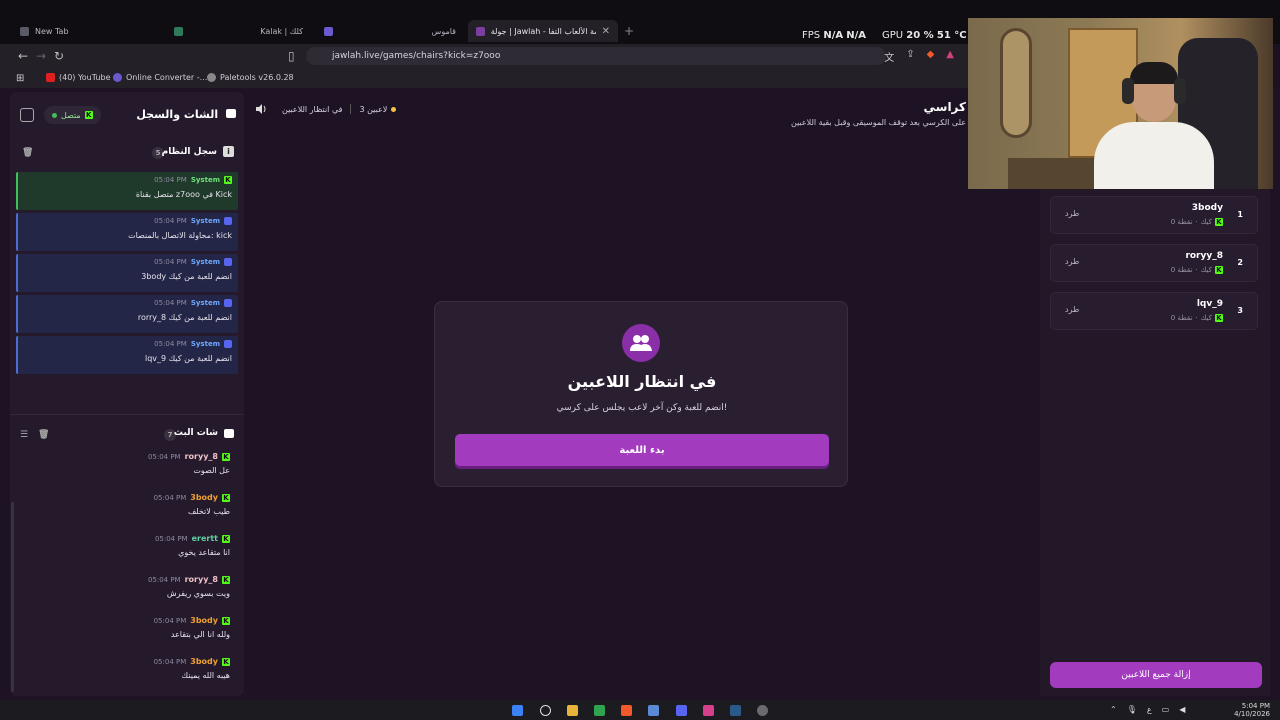  I want to click on file-explorer-icon, so click(572, 710).